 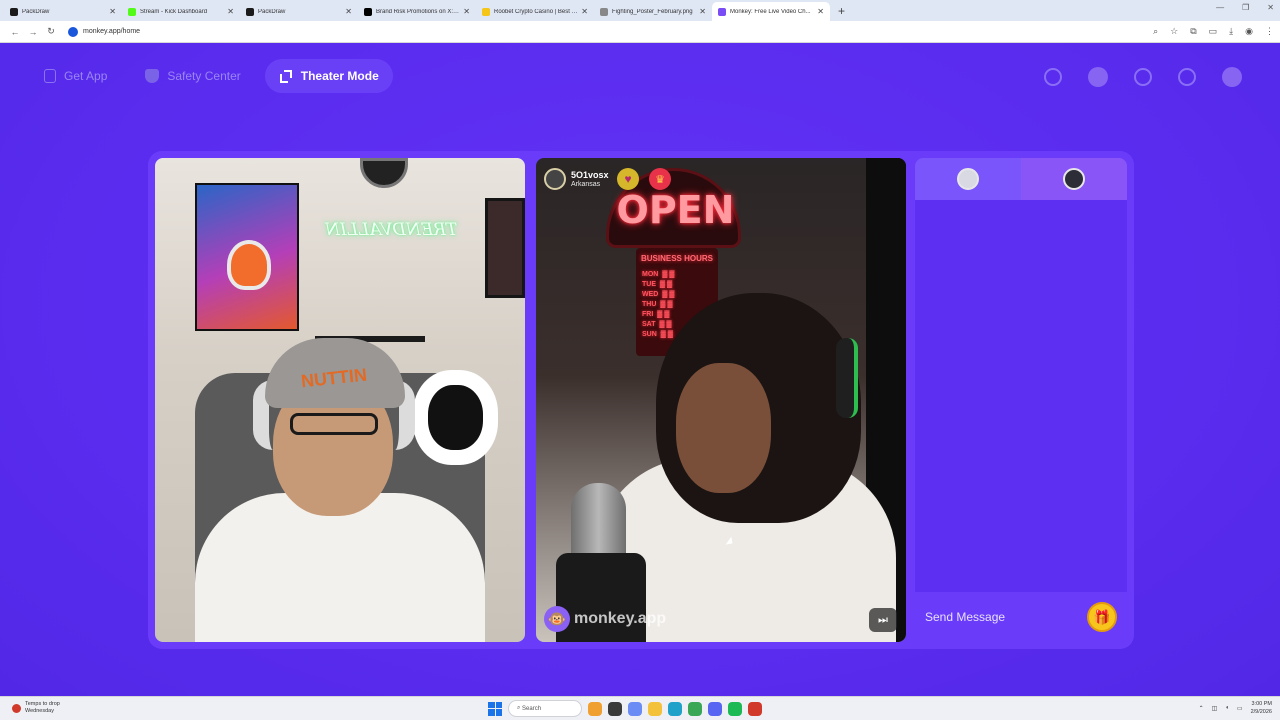 What do you see at coordinates (615, 708) in the screenshot?
I see `task-view-icon` at bounding box center [615, 708].